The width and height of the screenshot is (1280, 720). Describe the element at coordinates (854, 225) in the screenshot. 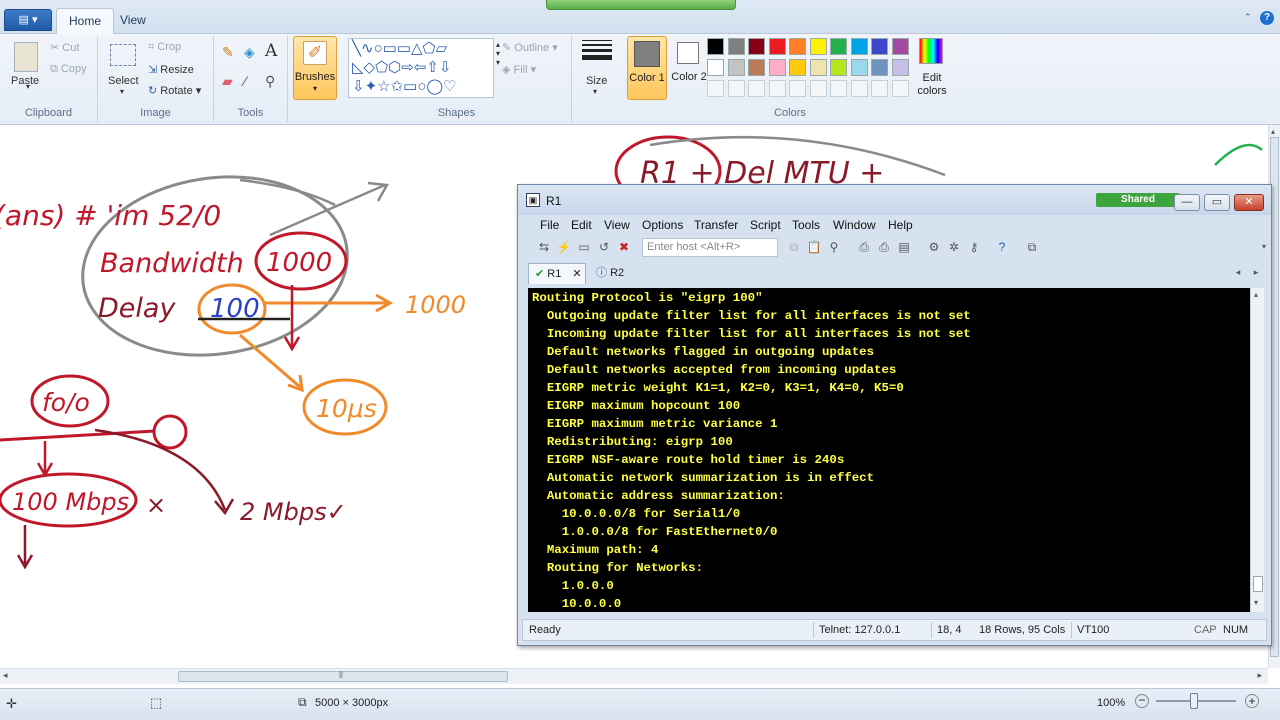

I see `menu-window: Window` at that location.